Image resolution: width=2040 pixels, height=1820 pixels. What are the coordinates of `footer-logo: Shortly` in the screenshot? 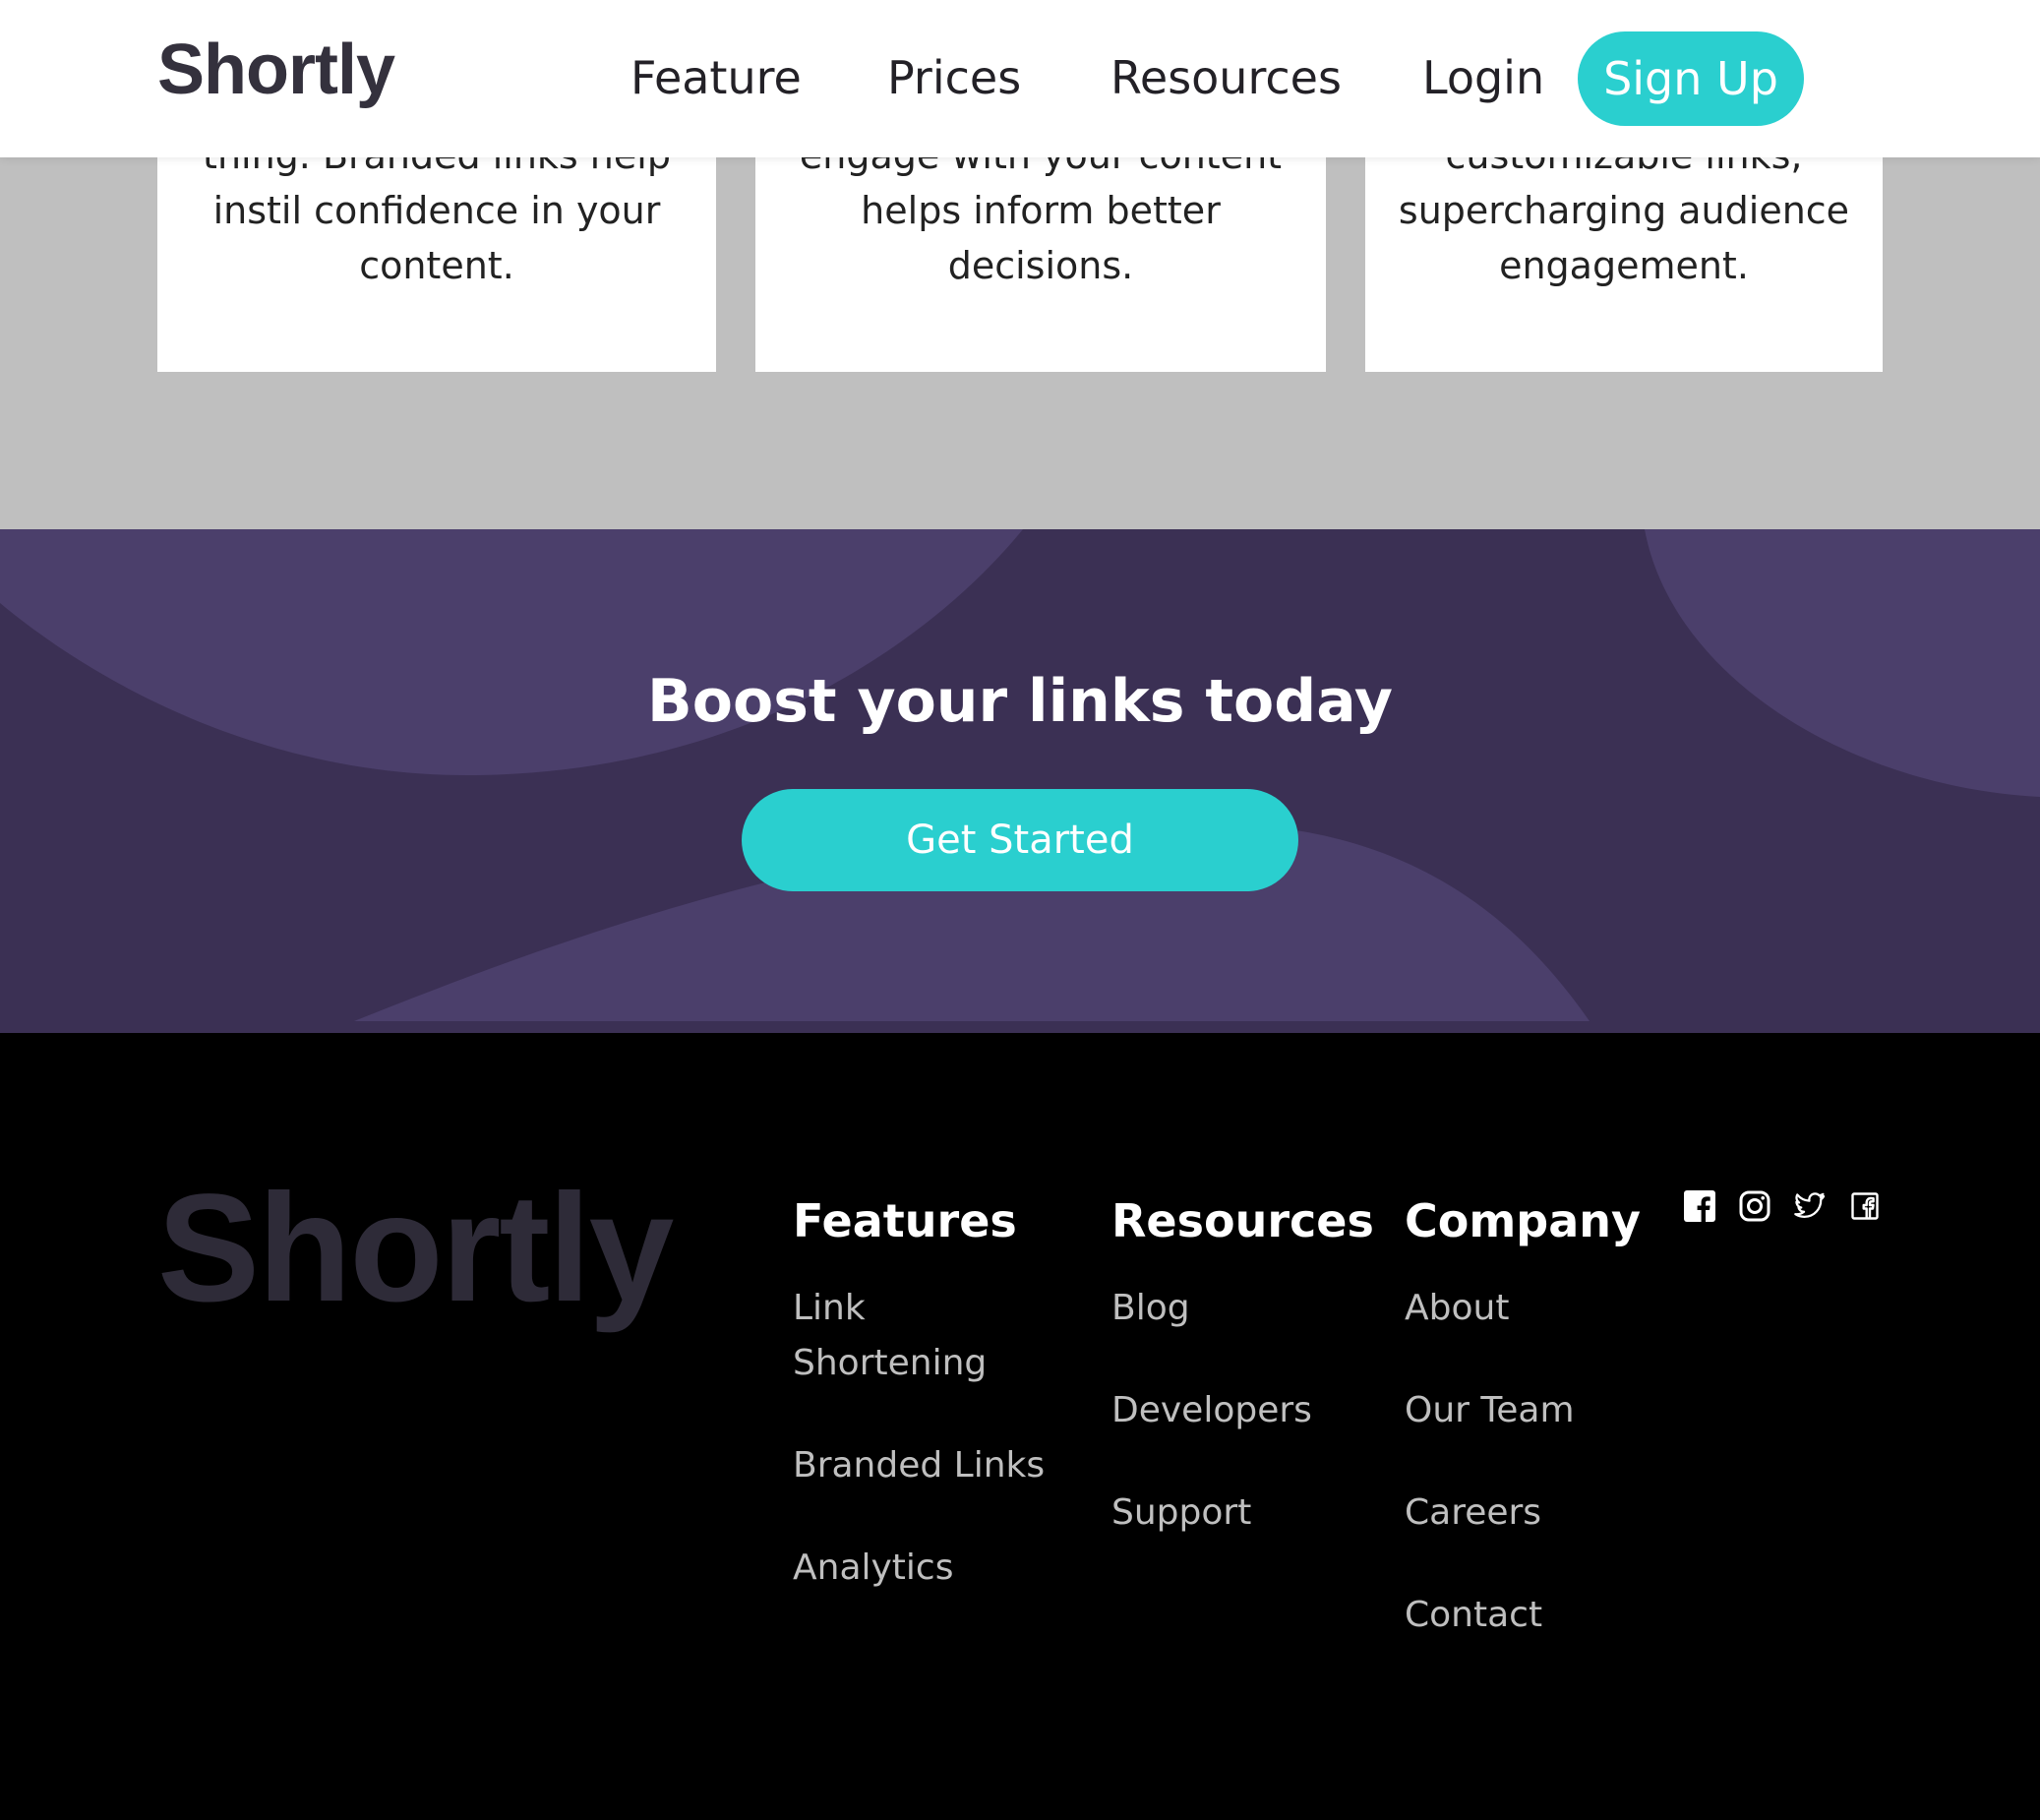 It's located at (415, 1249).